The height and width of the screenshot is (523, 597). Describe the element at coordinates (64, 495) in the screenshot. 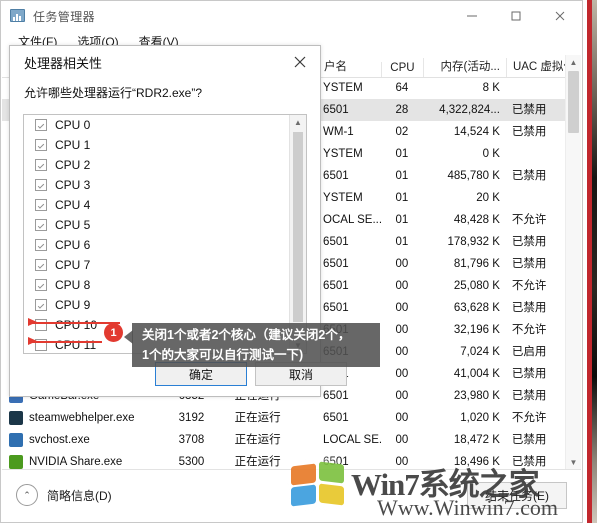

I see `less-details-button: ⌃ 简略信息(D)` at that location.